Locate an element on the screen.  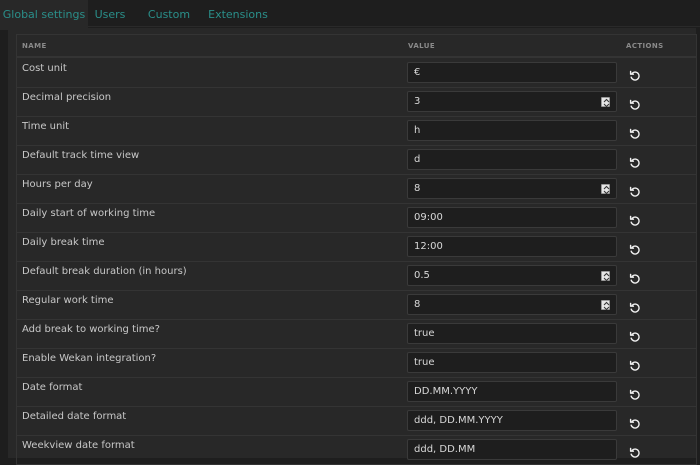
setting-value-input: € is located at coordinates (512, 72).